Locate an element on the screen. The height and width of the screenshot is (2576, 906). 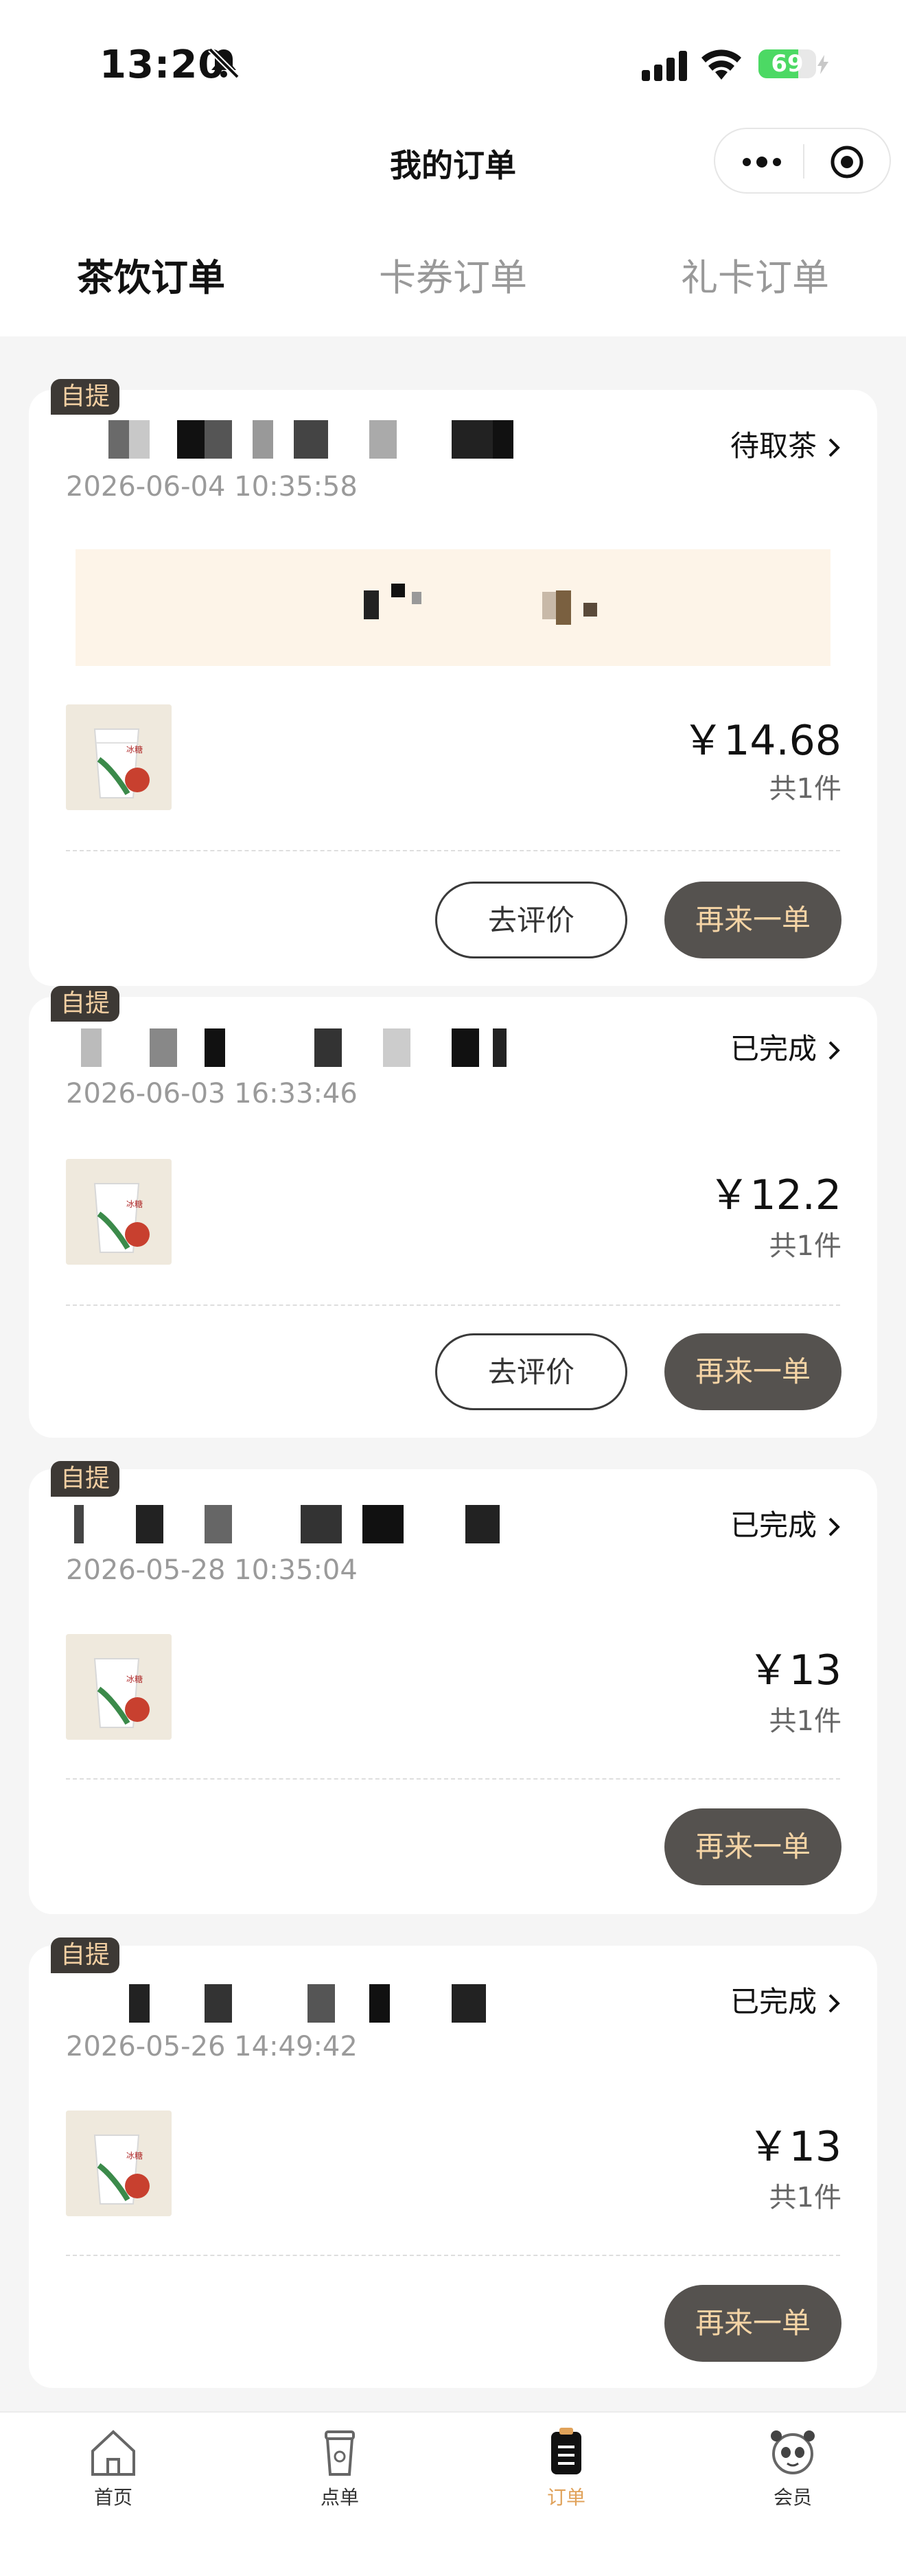
battery-indicator: 69 is located at coordinates (787, 63).